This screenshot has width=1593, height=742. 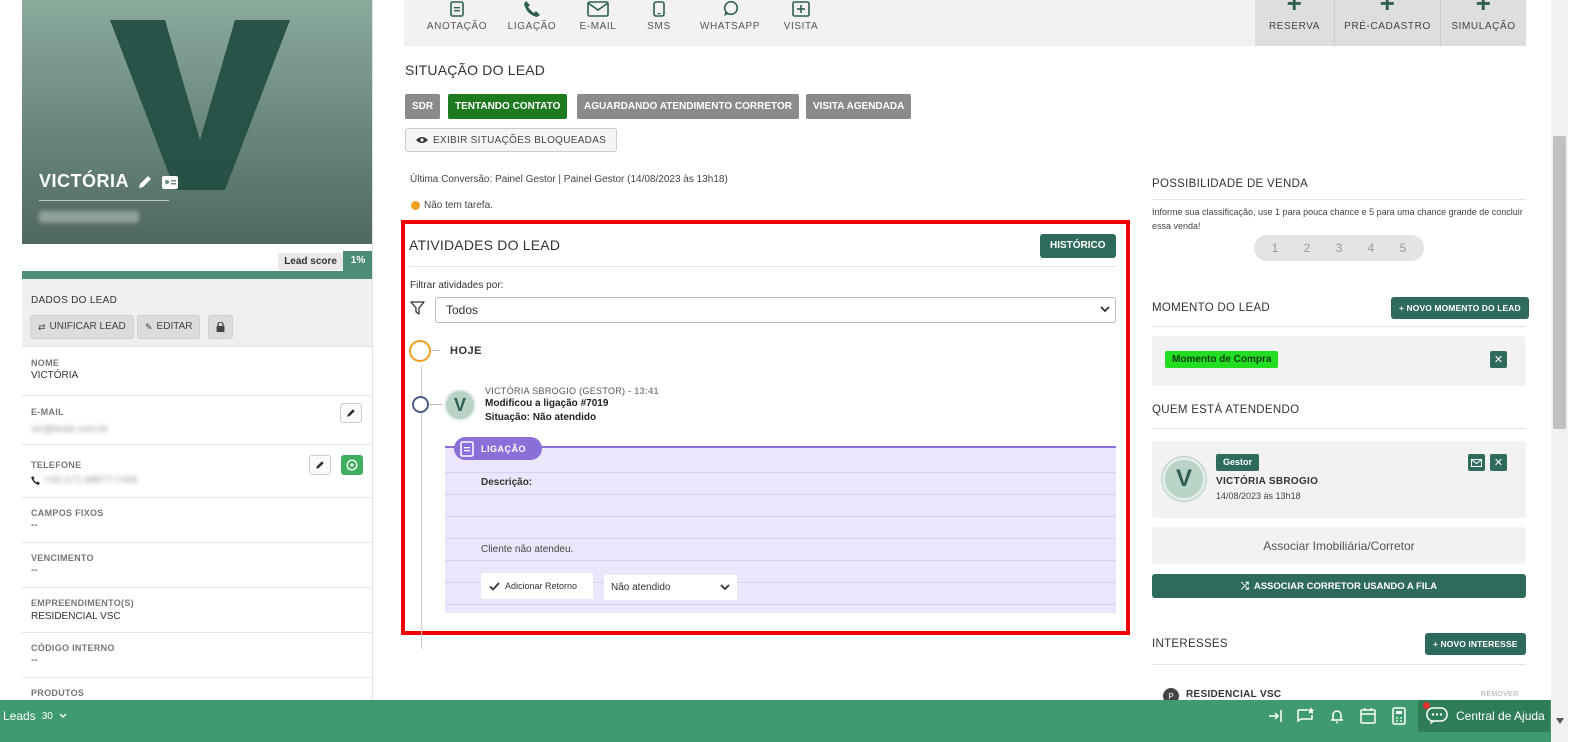 I want to click on whatsapp-icon, so click(x=352, y=465).